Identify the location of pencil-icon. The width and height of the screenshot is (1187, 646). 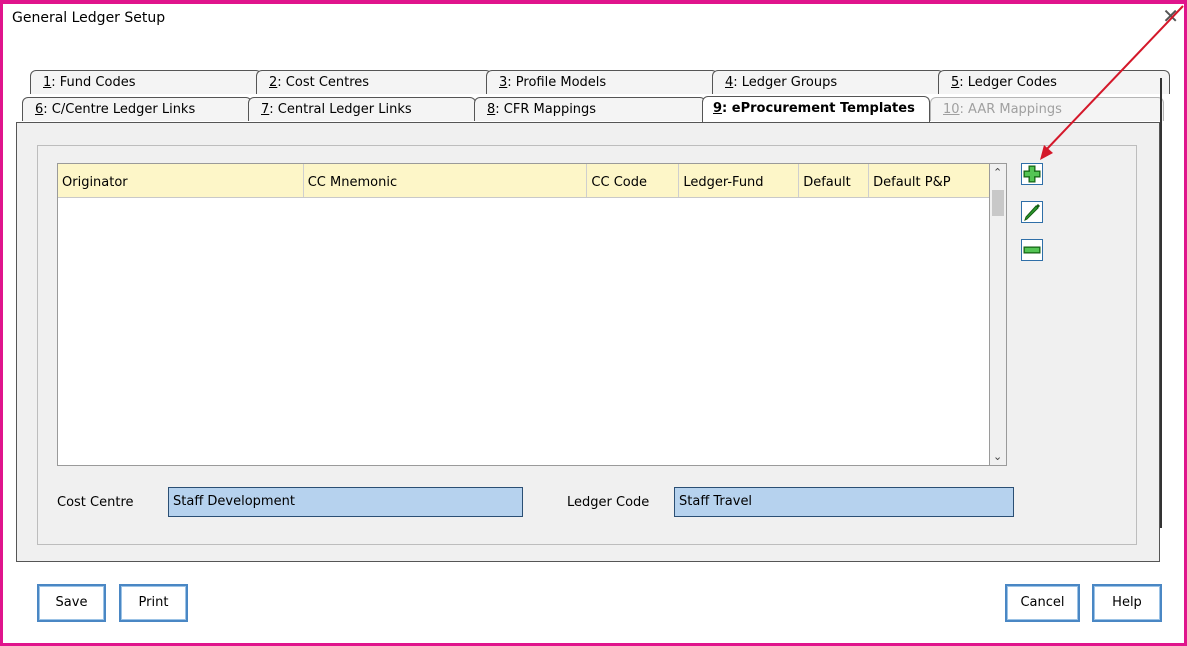
(1032, 212).